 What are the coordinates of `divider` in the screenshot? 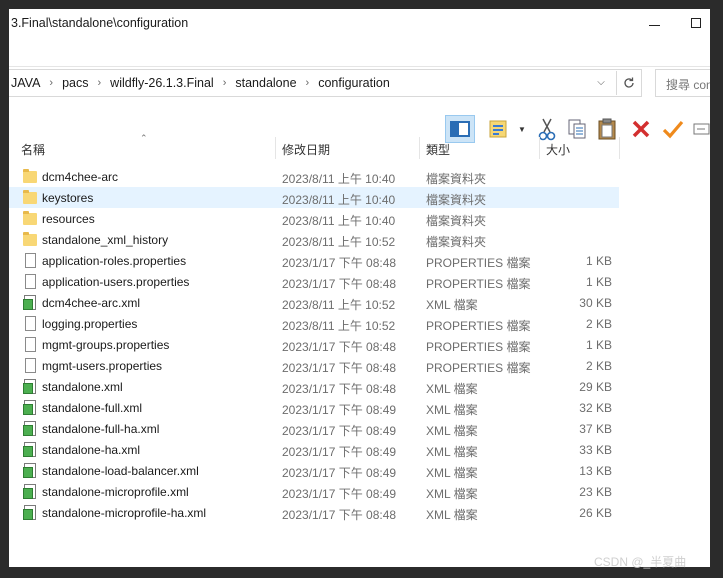 It's located at (359, 66).